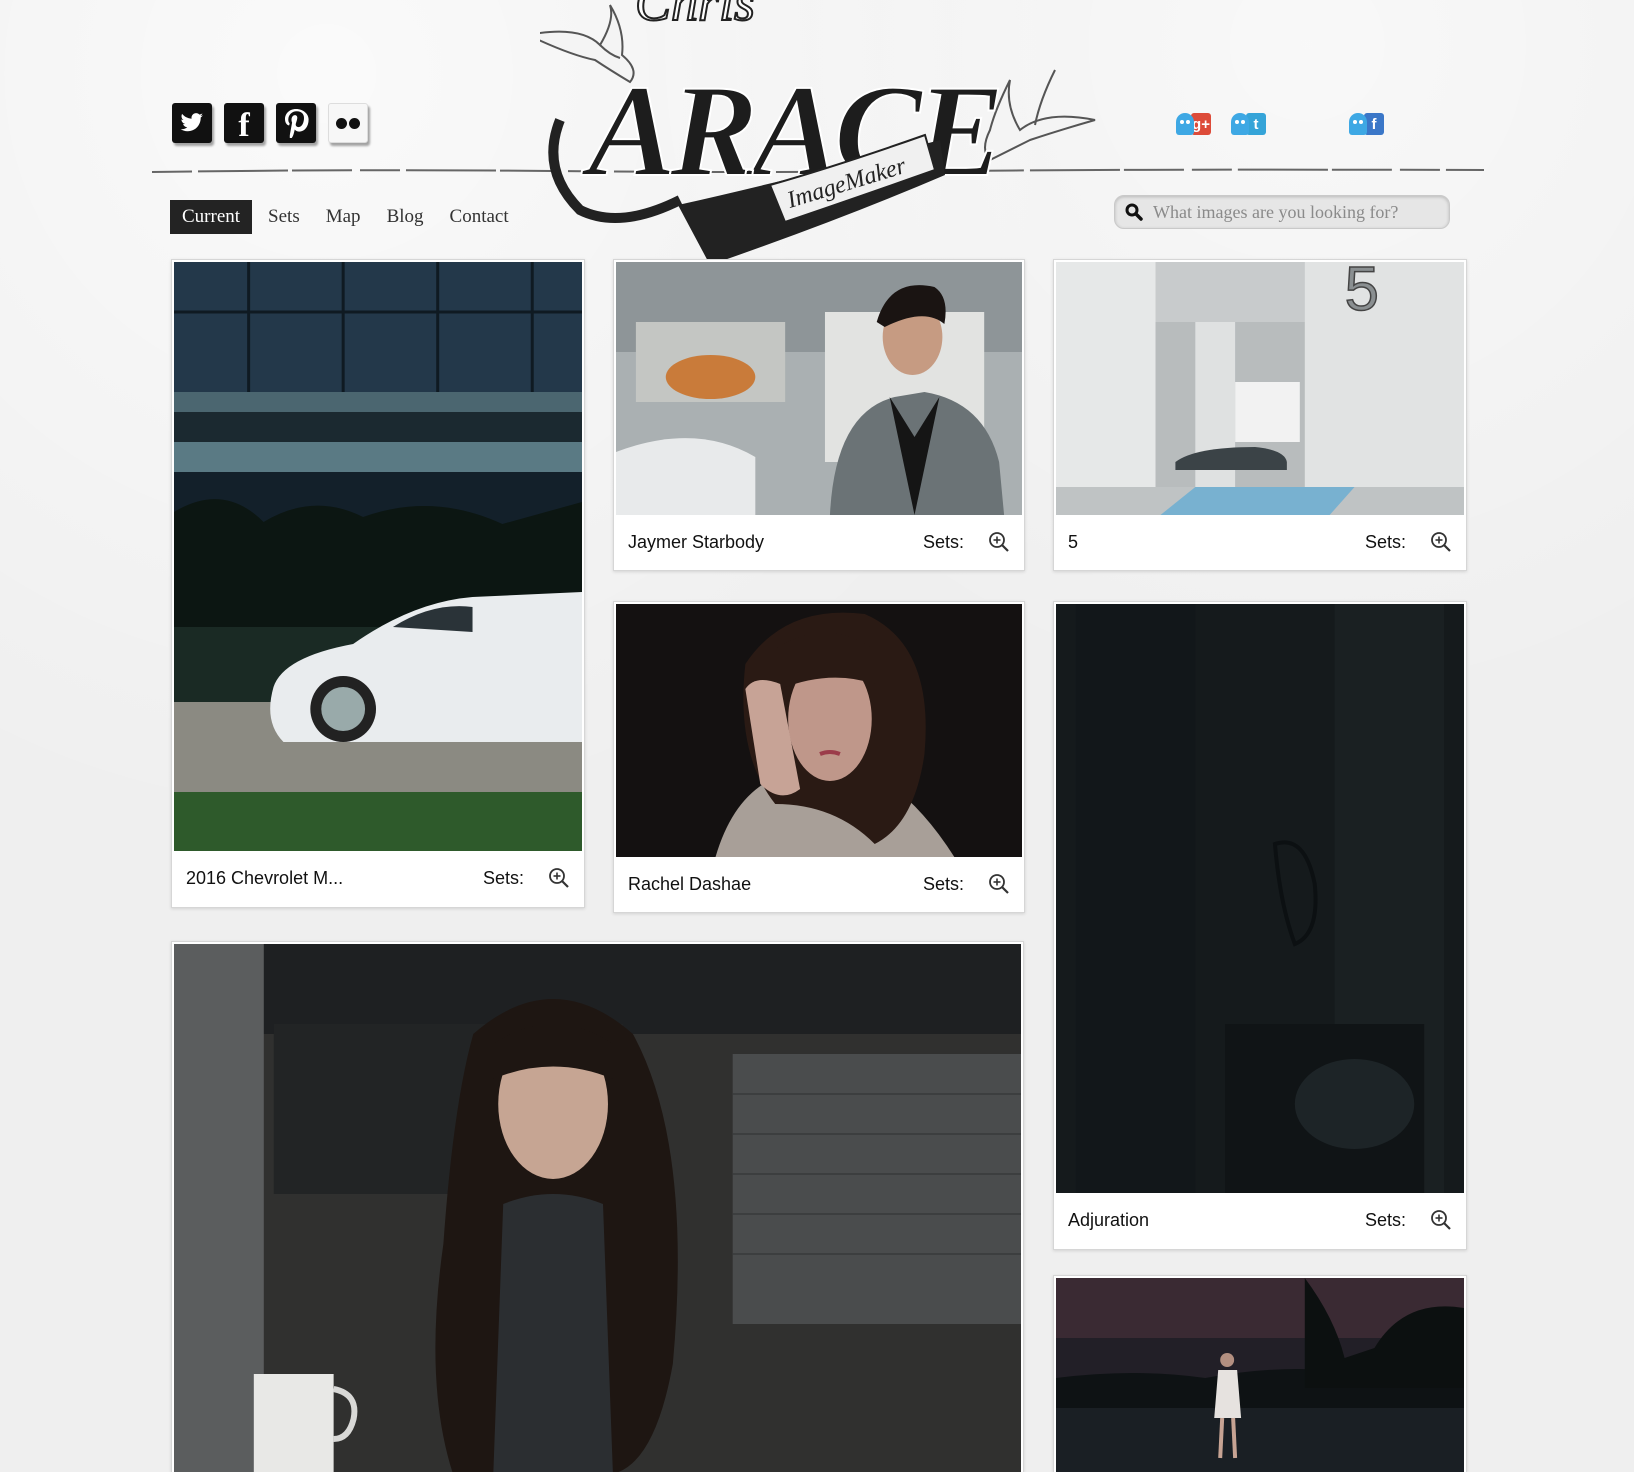  I want to click on tumblr-icon: t, so click(1256, 124).